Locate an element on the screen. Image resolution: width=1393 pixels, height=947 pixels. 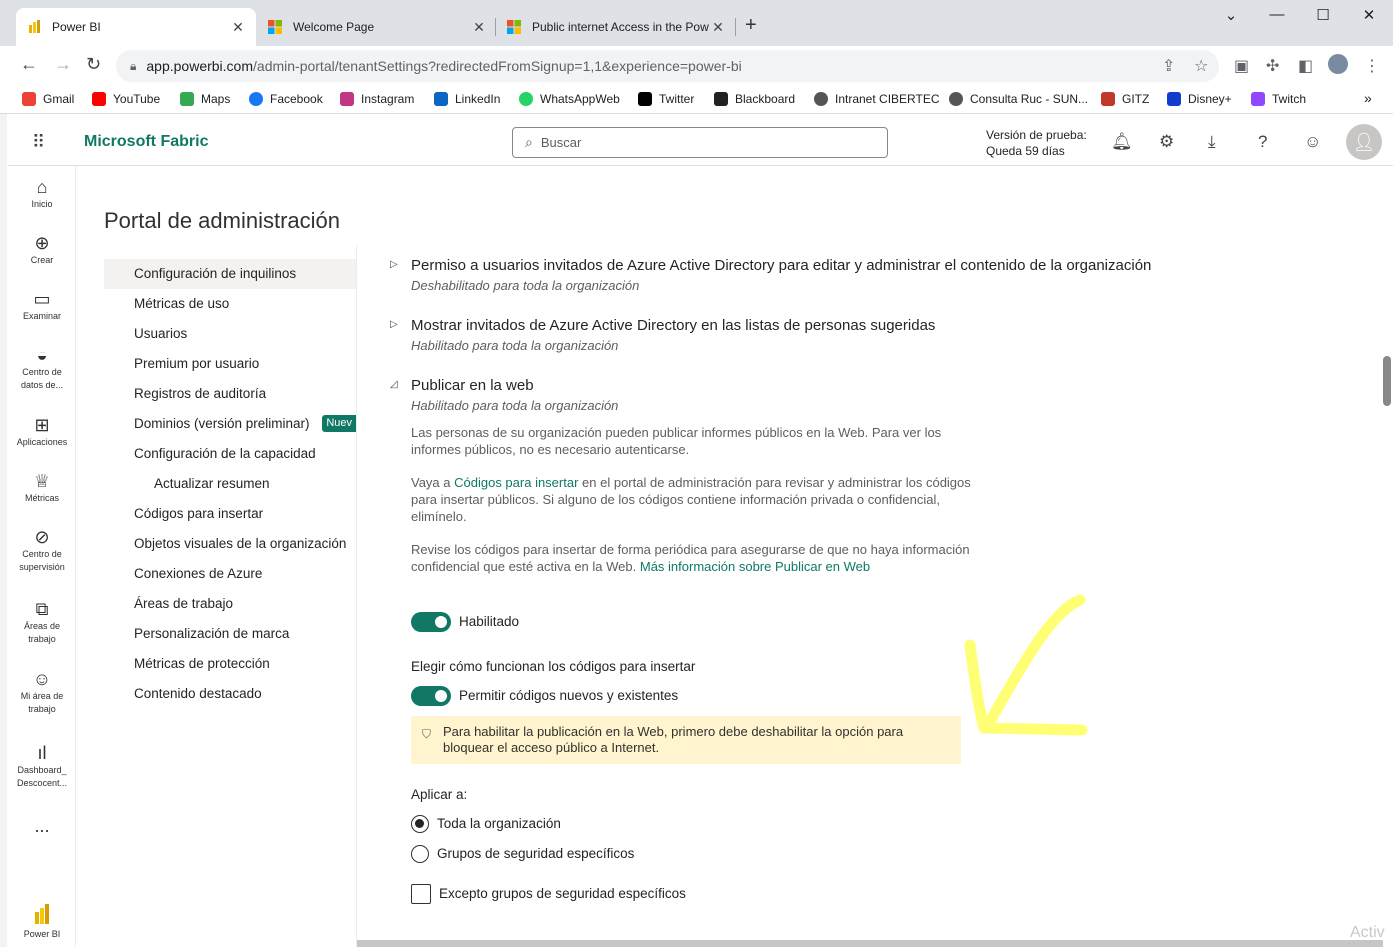
reload-icon: ↻ is located at coordinates (93, 64).